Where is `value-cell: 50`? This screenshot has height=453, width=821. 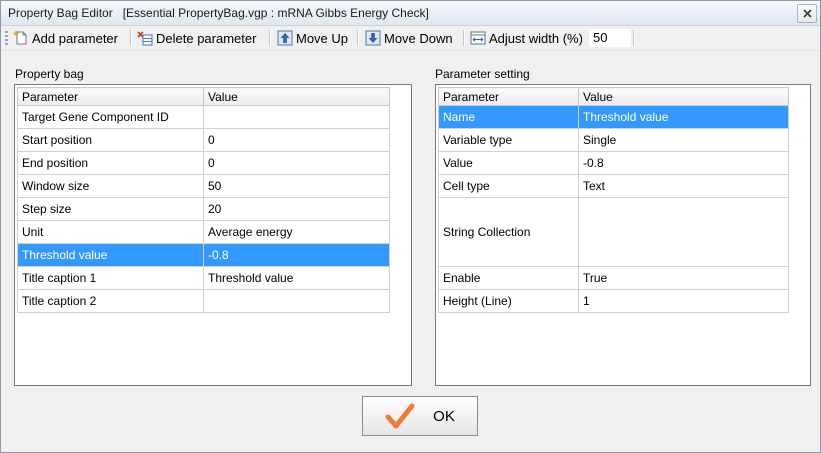
value-cell: 50 is located at coordinates (297, 186).